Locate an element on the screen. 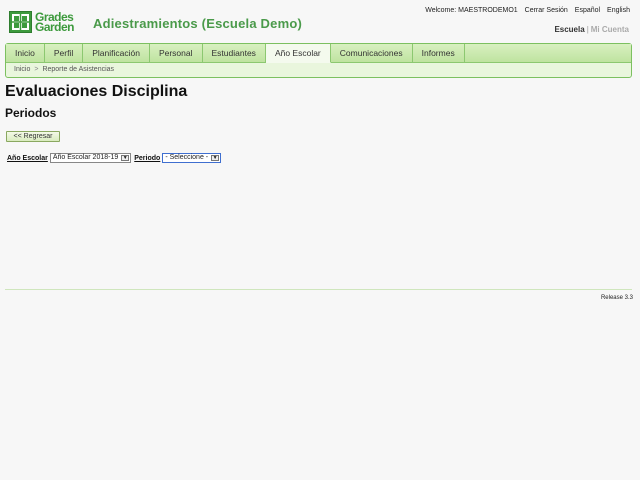 The width and height of the screenshot is (640, 480). period-label: Periodo is located at coordinates (147, 158).